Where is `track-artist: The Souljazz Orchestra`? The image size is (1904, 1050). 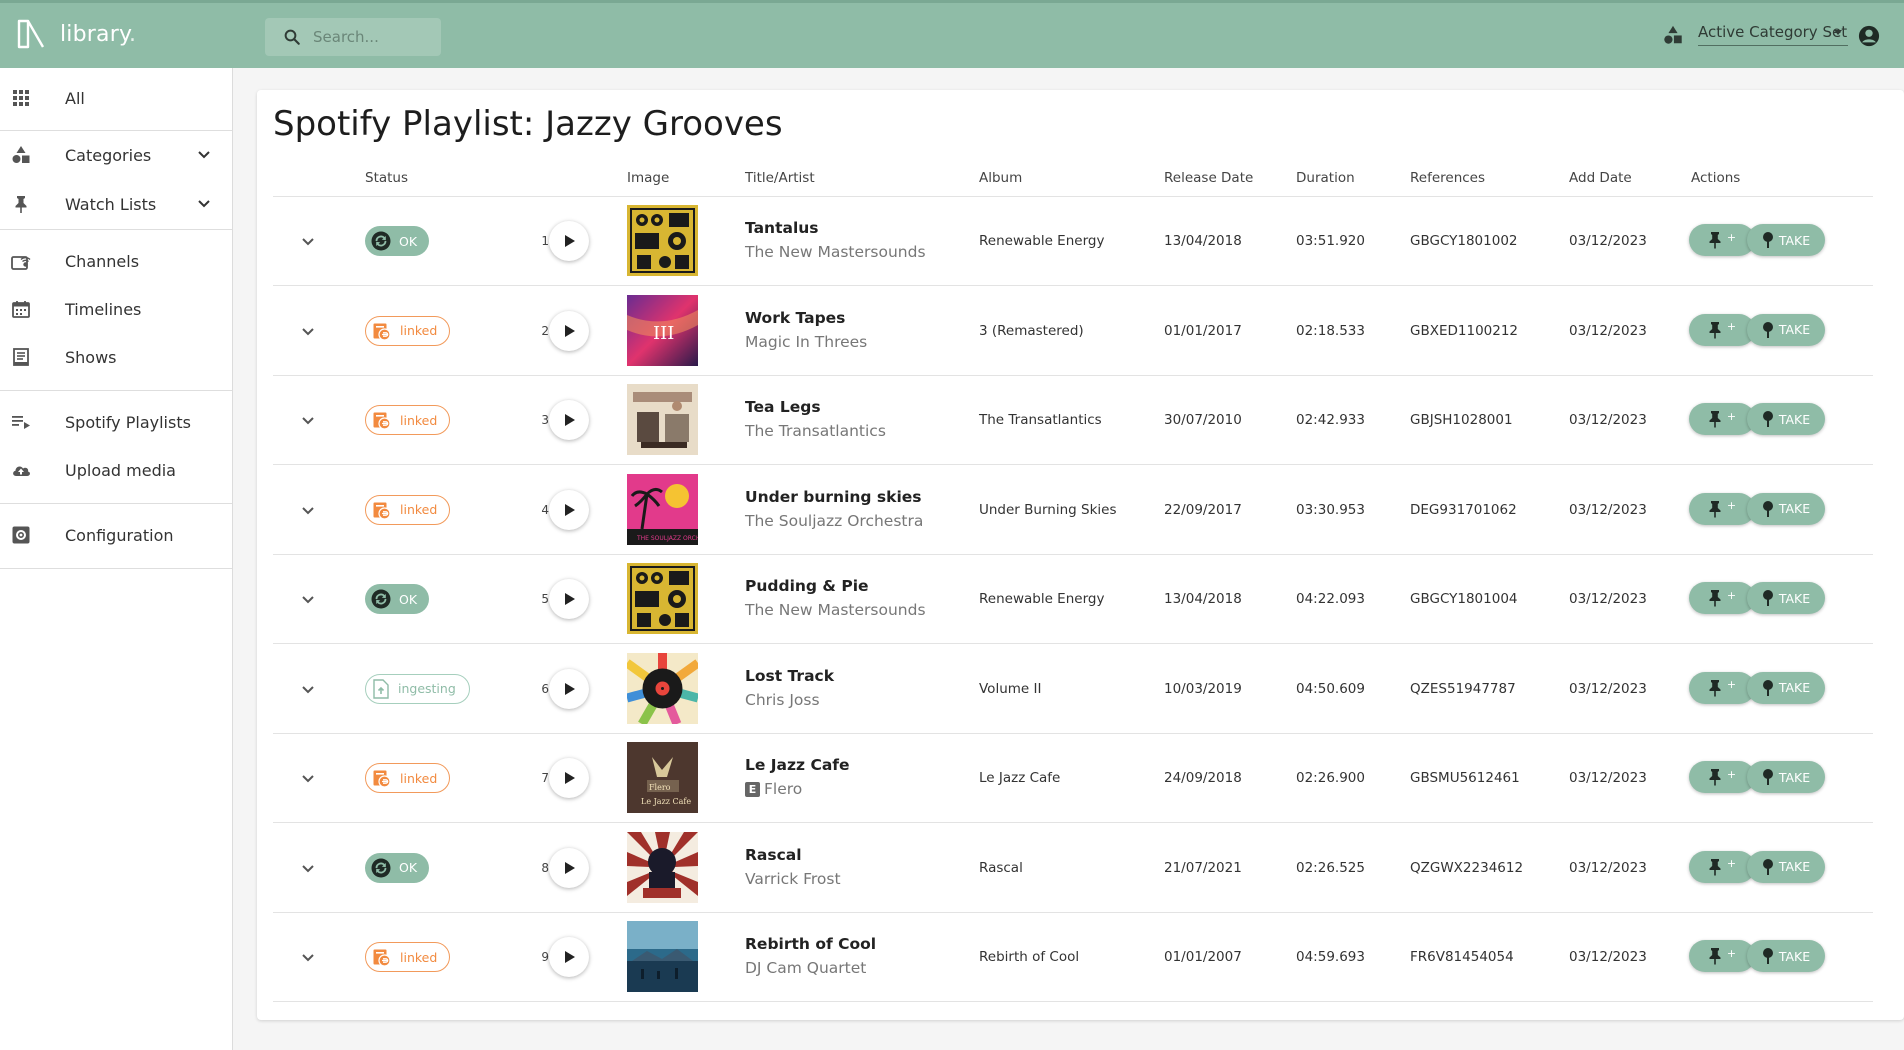
track-artist: The Souljazz Orchestra is located at coordinates (834, 521).